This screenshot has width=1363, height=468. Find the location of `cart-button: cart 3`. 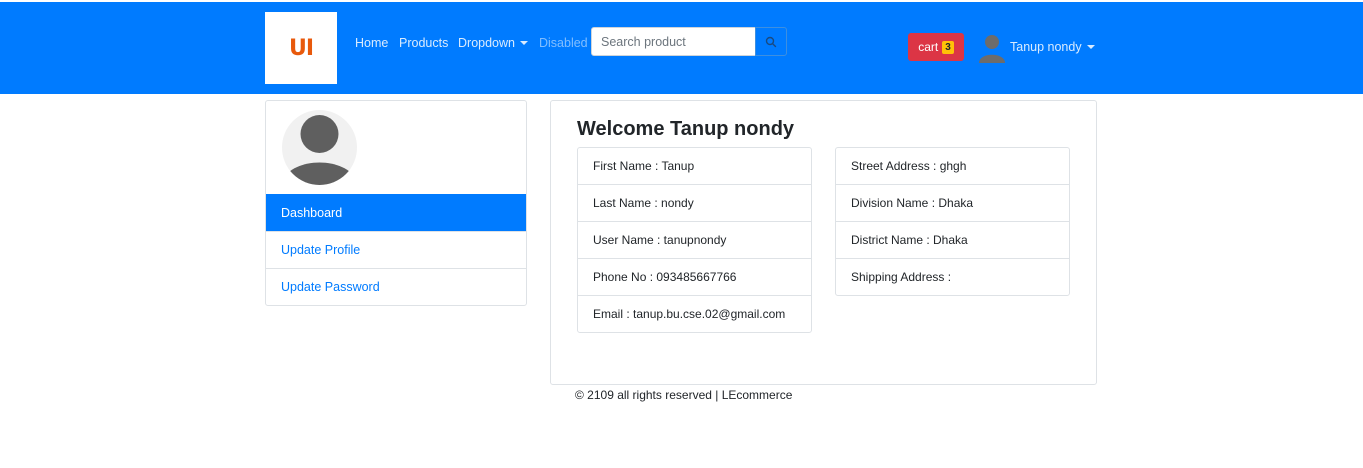

cart-button: cart 3 is located at coordinates (936, 47).